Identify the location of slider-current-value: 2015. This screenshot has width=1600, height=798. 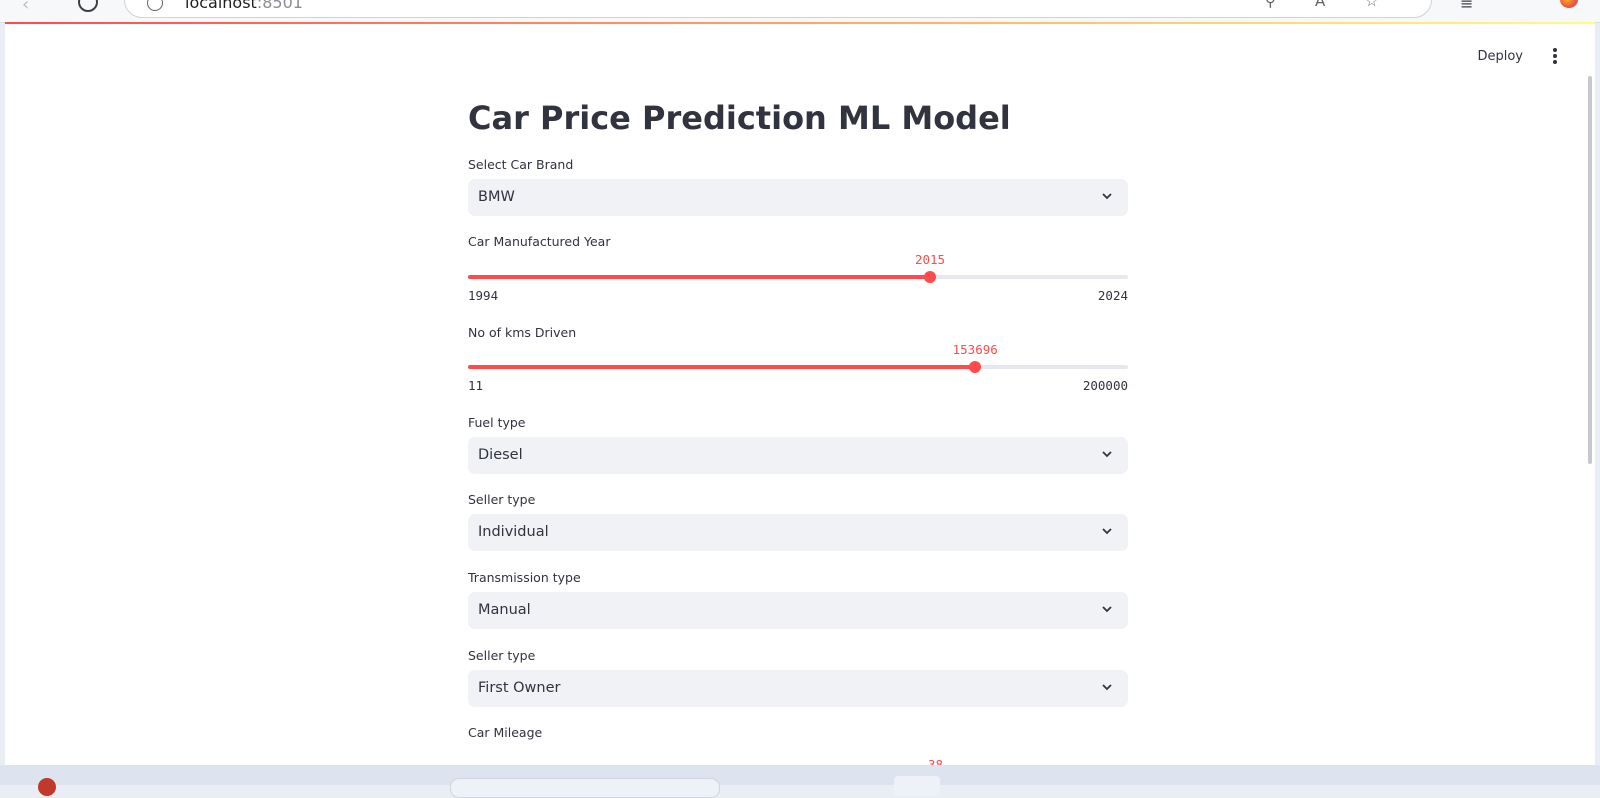
(930, 259).